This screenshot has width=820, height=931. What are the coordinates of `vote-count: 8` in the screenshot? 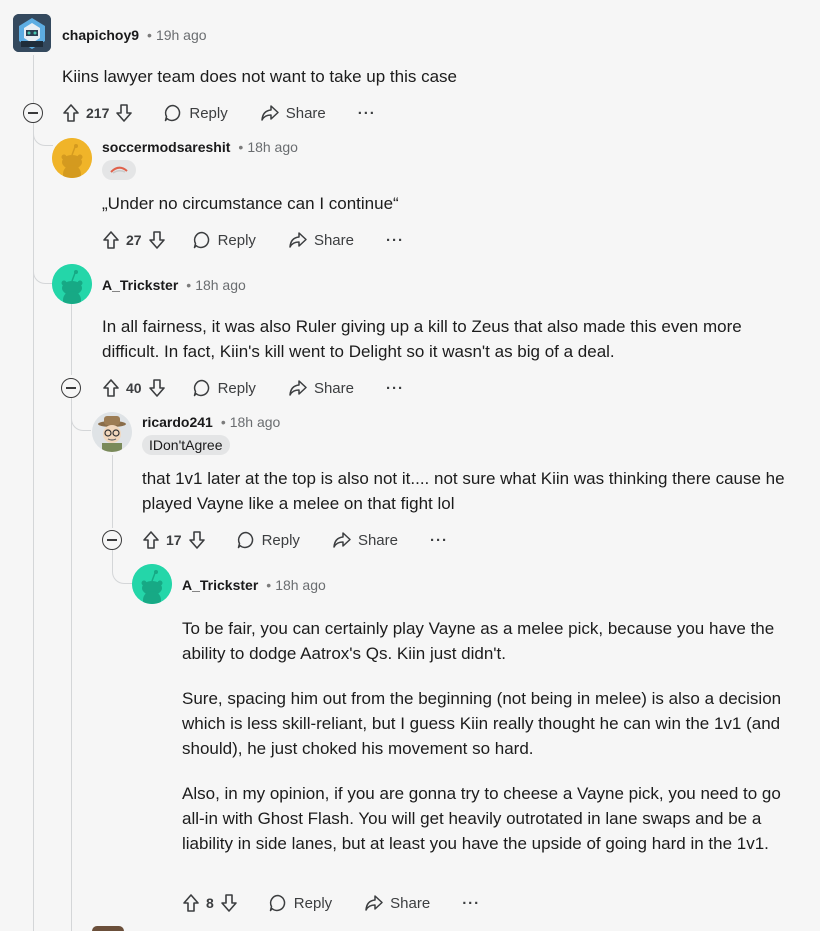 It's located at (210, 903).